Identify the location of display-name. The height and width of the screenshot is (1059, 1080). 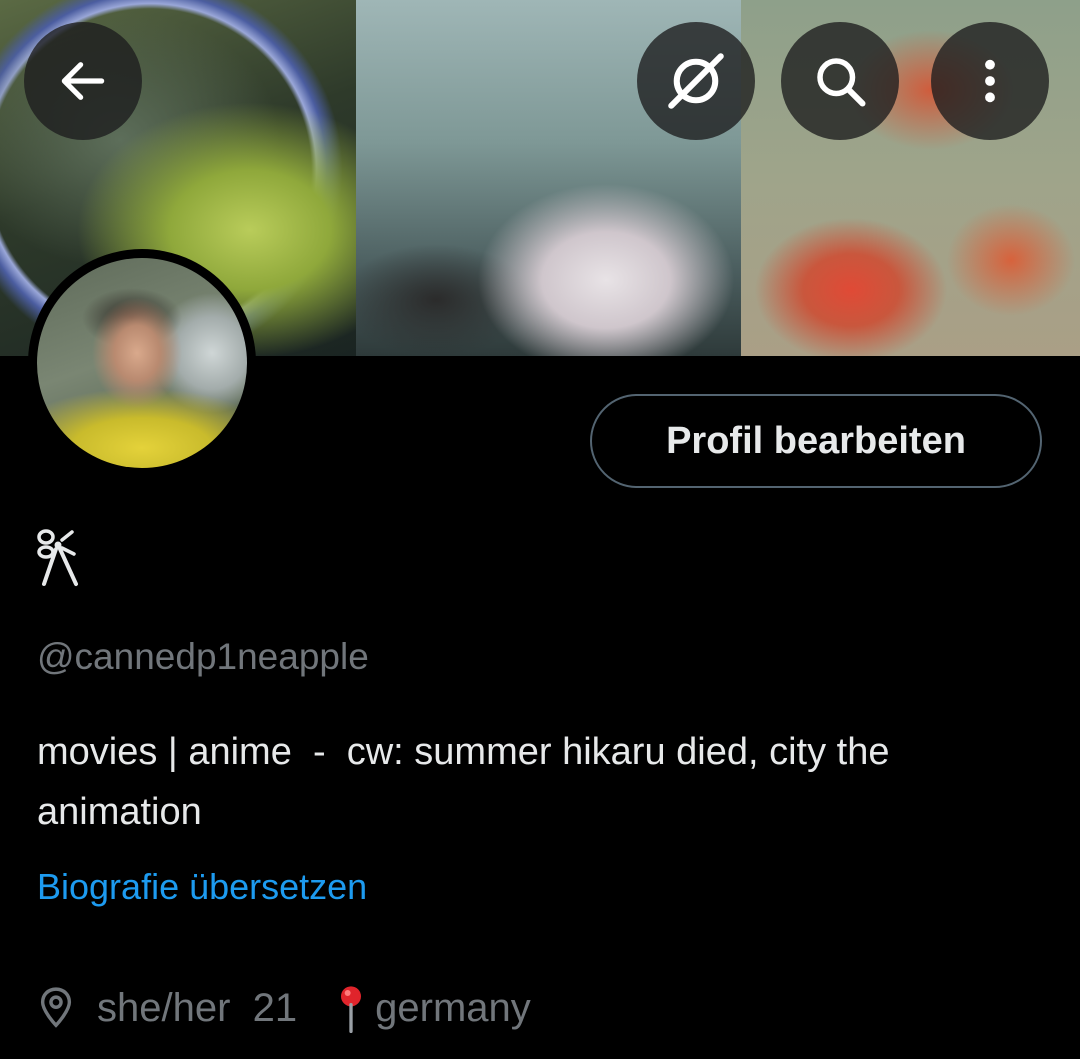
(59, 557).